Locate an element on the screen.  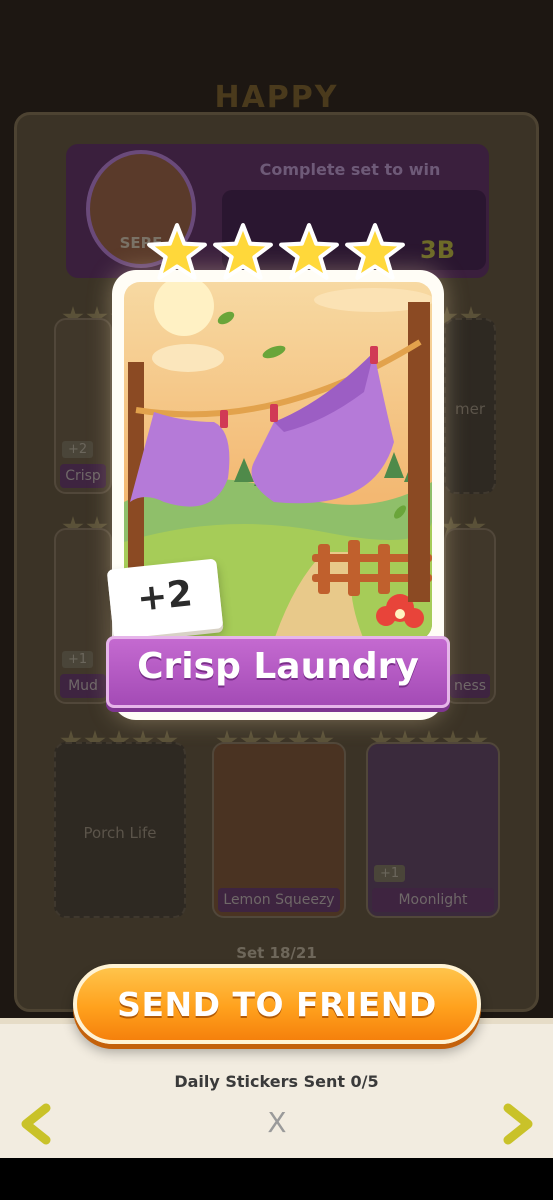
previous-arrow-icon is located at coordinates (36, 1124).